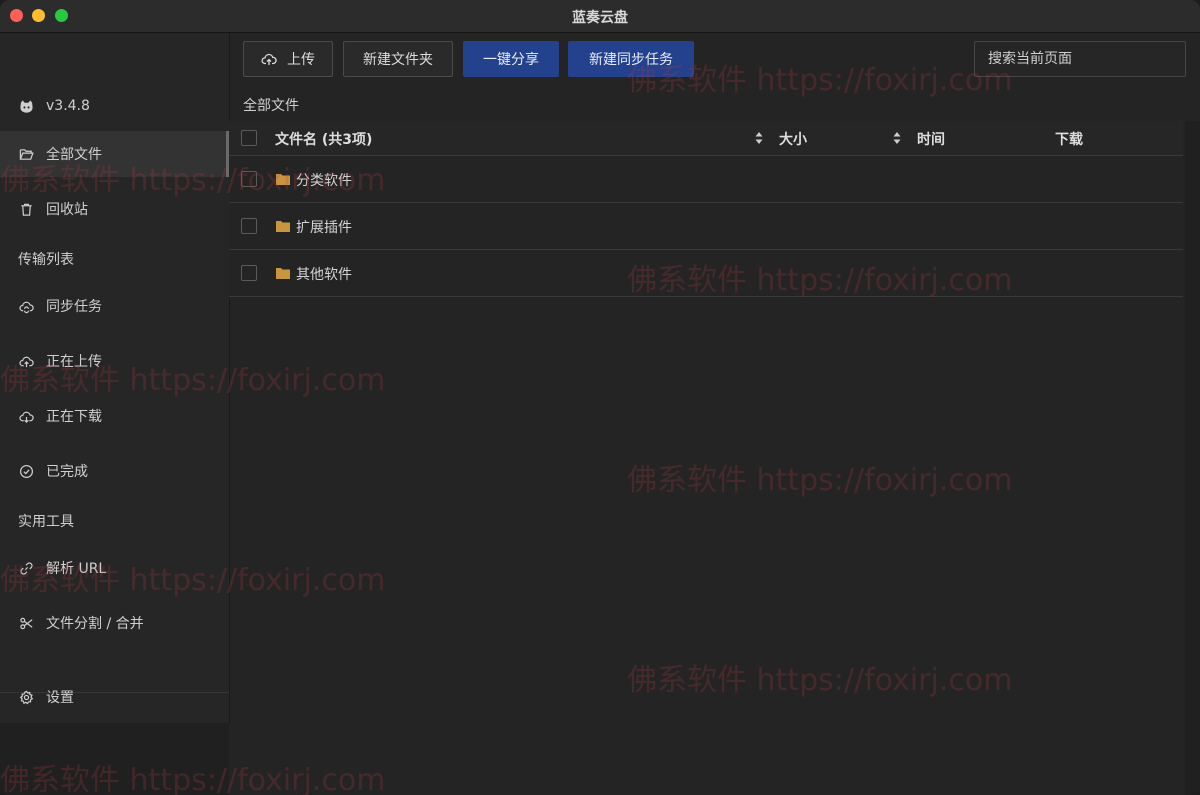 This screenshot has height=795, width=1200. I want to click on sidebar-item-label: 回收站, so click(67, 210).